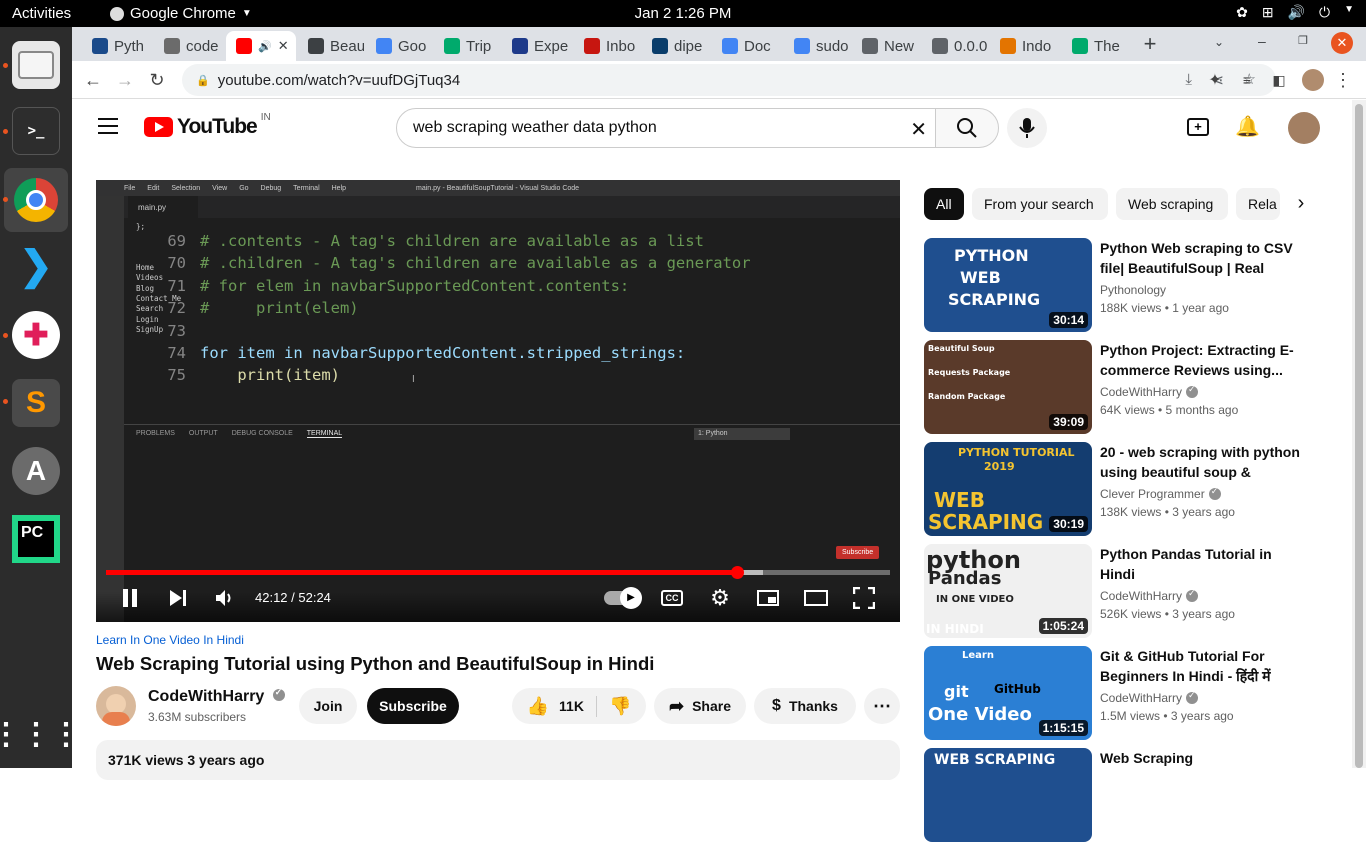  Describe the element at coordinates (1160, 493) in the screenshot. I see `recommended-channel-name: Clever Programmer` at that location.